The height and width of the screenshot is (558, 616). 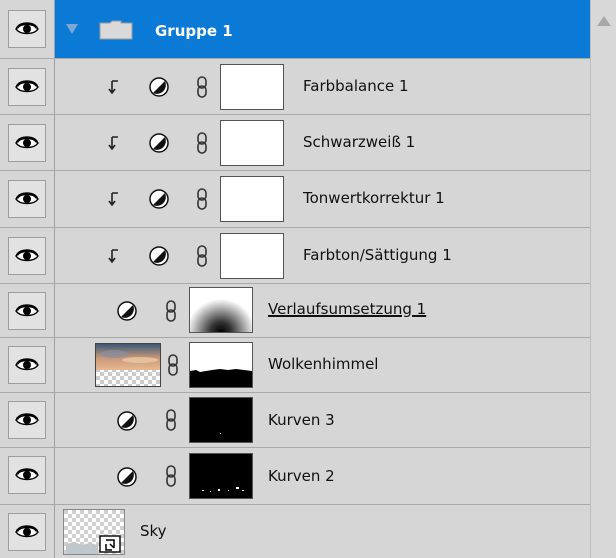 I want to click on layer-content: Schwarzweiß 1, so click(x=322, y=142).